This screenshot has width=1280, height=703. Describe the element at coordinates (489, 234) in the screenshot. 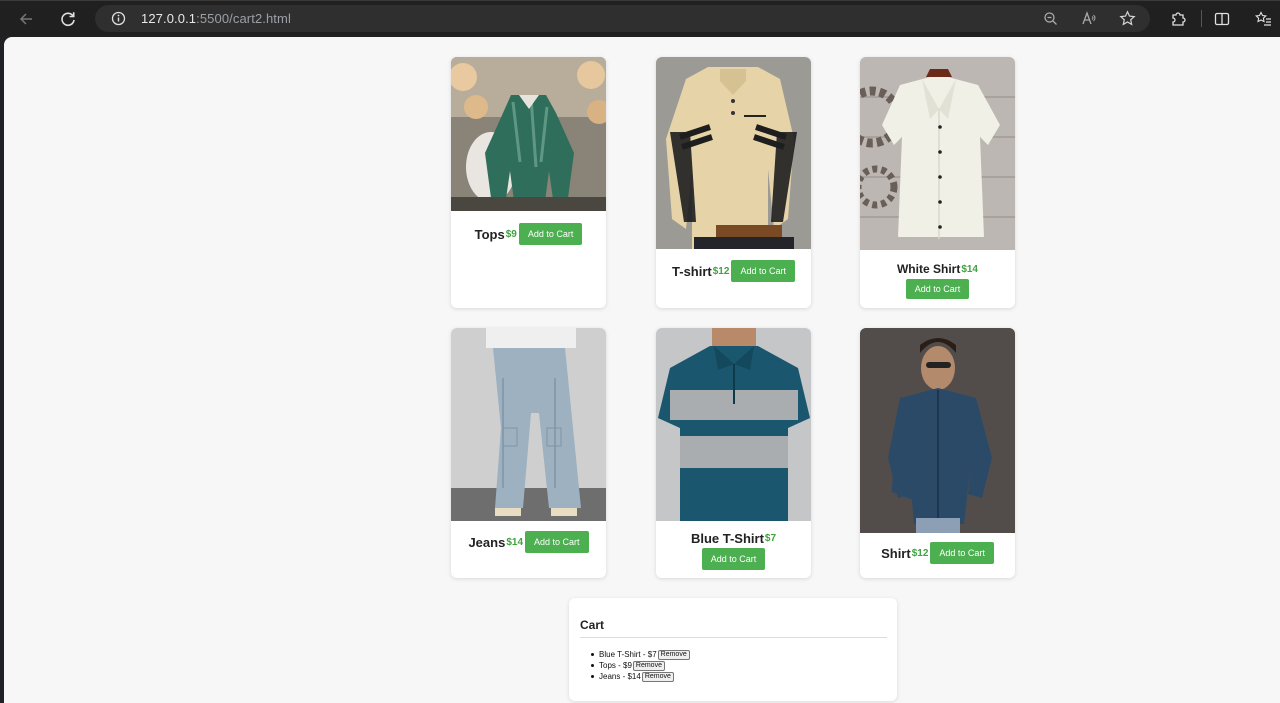

I see `product-name: Tops` at that location.